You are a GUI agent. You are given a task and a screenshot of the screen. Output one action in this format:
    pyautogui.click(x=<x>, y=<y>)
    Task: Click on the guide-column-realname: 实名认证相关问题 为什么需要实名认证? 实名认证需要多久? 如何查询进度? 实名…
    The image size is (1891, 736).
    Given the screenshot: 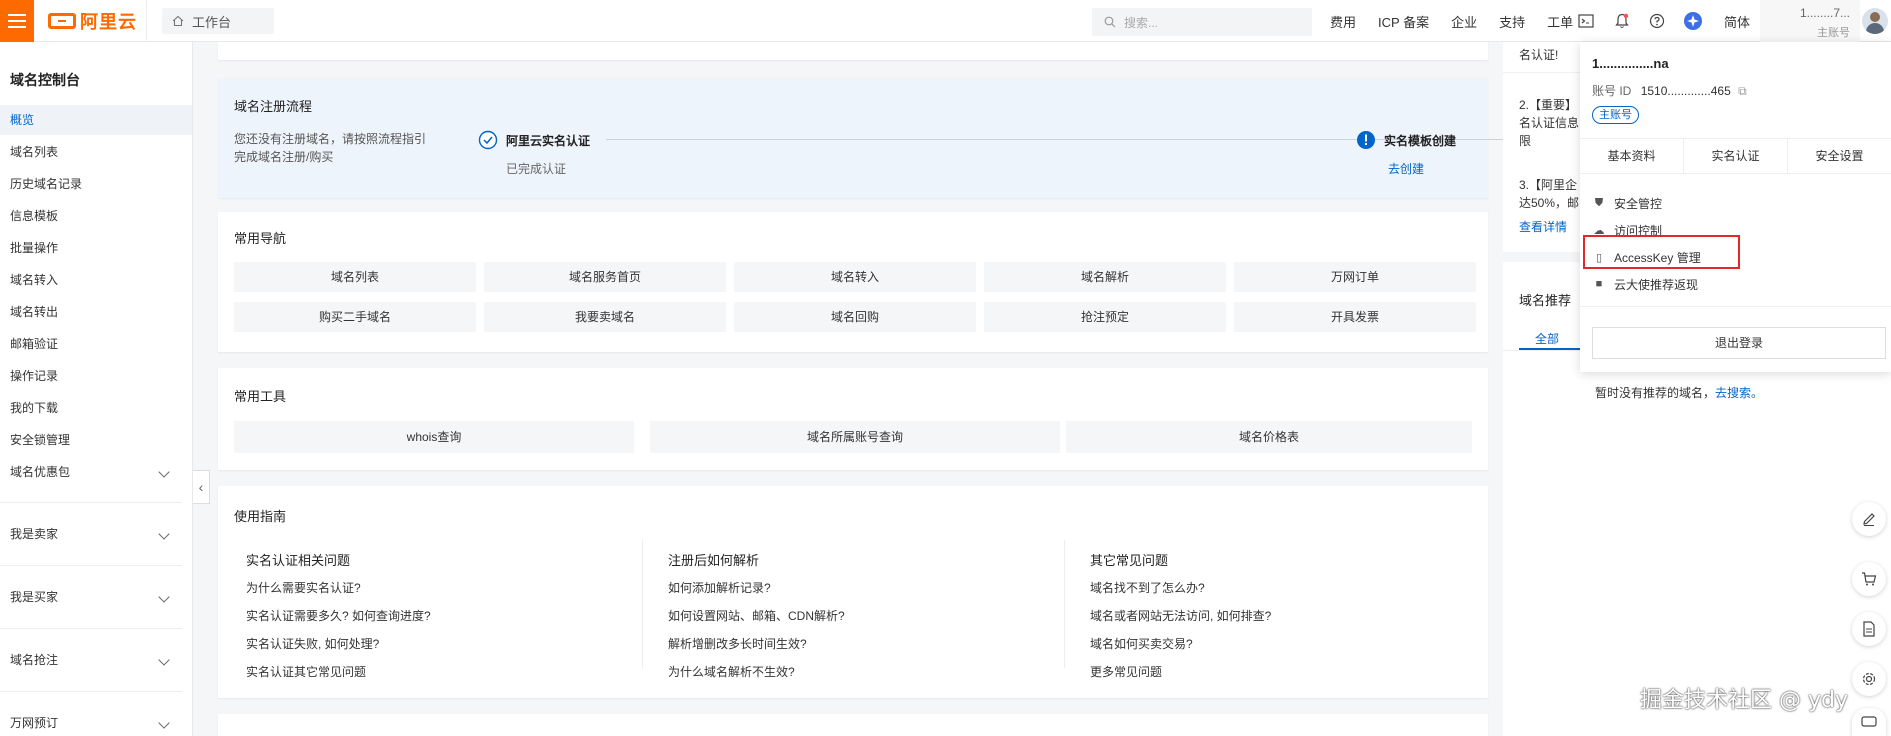 What is the action you would take?
    pyautogui.click(x=338, y=620)
    